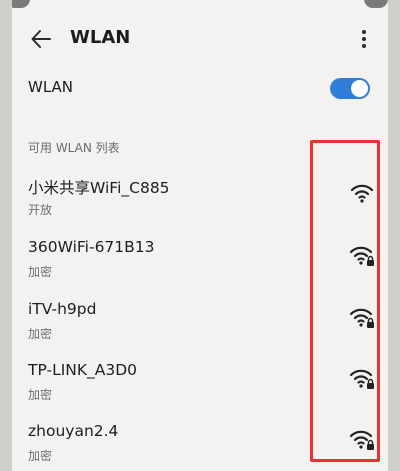 Image resolution: width=400 pixels, height=471 pixels. Describe the element at coordinates (51, 87) in the screenshot. I see `wlan-toggle-label: WLAN` at that location.